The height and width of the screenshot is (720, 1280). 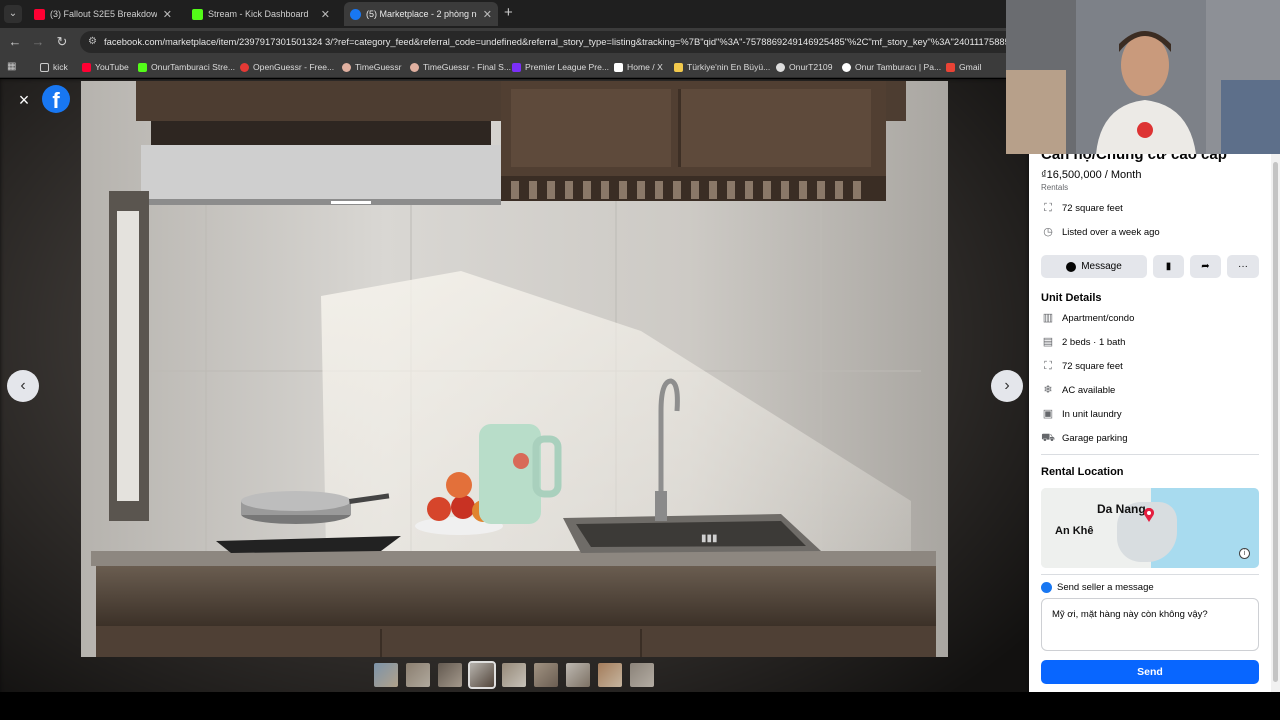 I want to click on tab-title: (3) Fallout S2E5 Breakdown of, so click(x=103, y=14).